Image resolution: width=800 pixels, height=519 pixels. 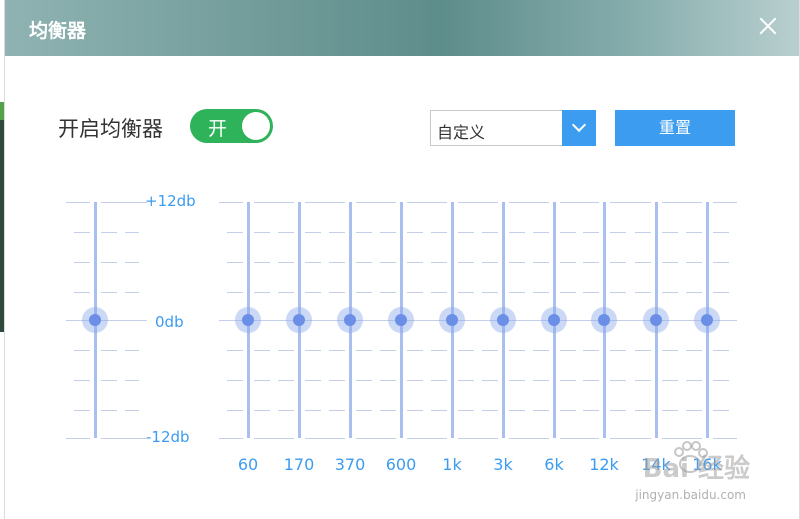 What do you see at coordinates (707, 320) in the screenshot?
I see `band-16k-slider-thumb` at bounding box center [707, 320].